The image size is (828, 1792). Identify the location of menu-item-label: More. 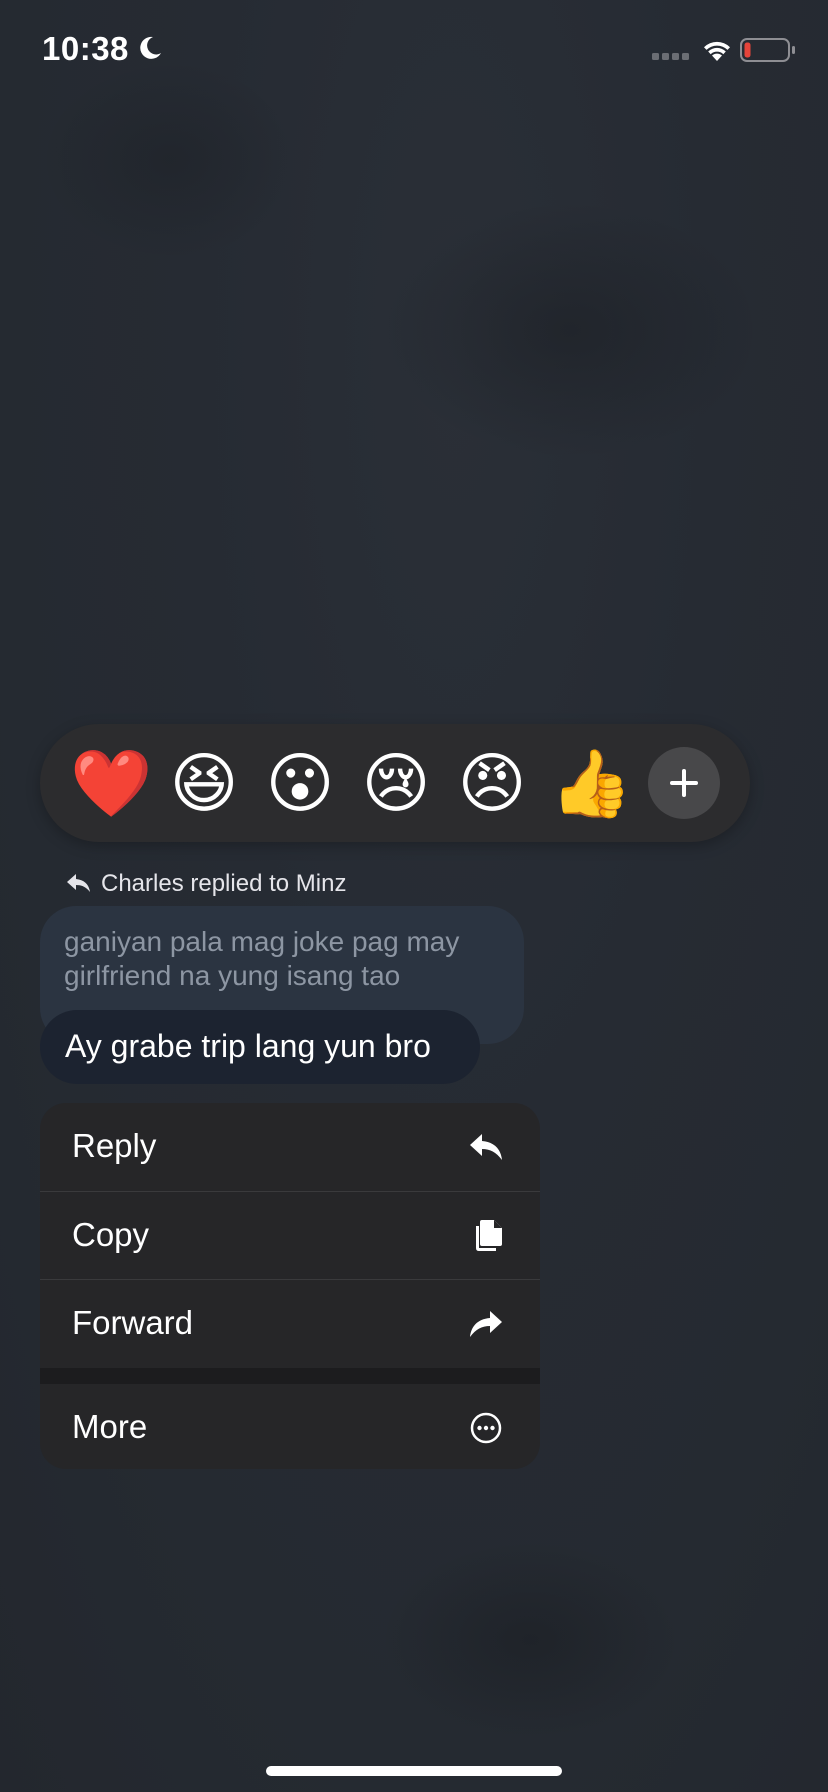
(110, 1426).